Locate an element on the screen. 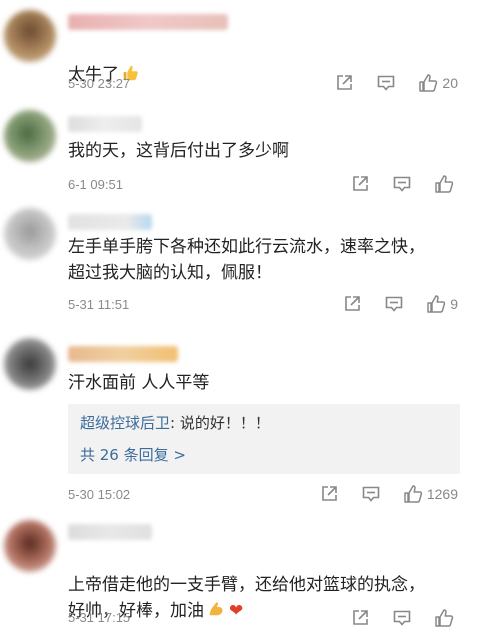  reply-username-link: 超级控球后卫 is located at coordinates (125, 423).